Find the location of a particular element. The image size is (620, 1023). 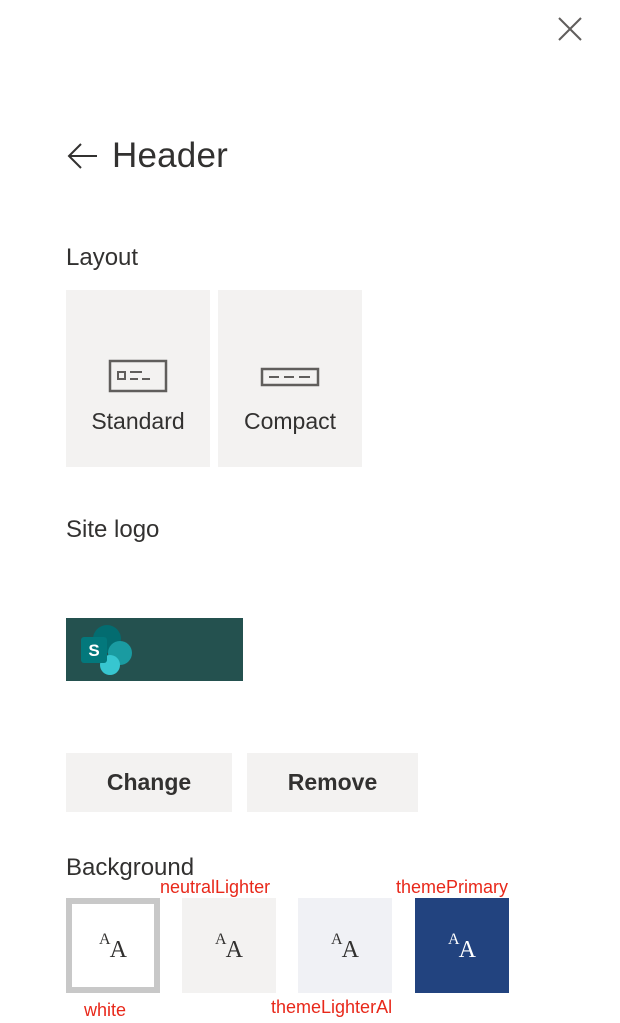

layout-option-label: Compact is located at coordinates (290, 421).